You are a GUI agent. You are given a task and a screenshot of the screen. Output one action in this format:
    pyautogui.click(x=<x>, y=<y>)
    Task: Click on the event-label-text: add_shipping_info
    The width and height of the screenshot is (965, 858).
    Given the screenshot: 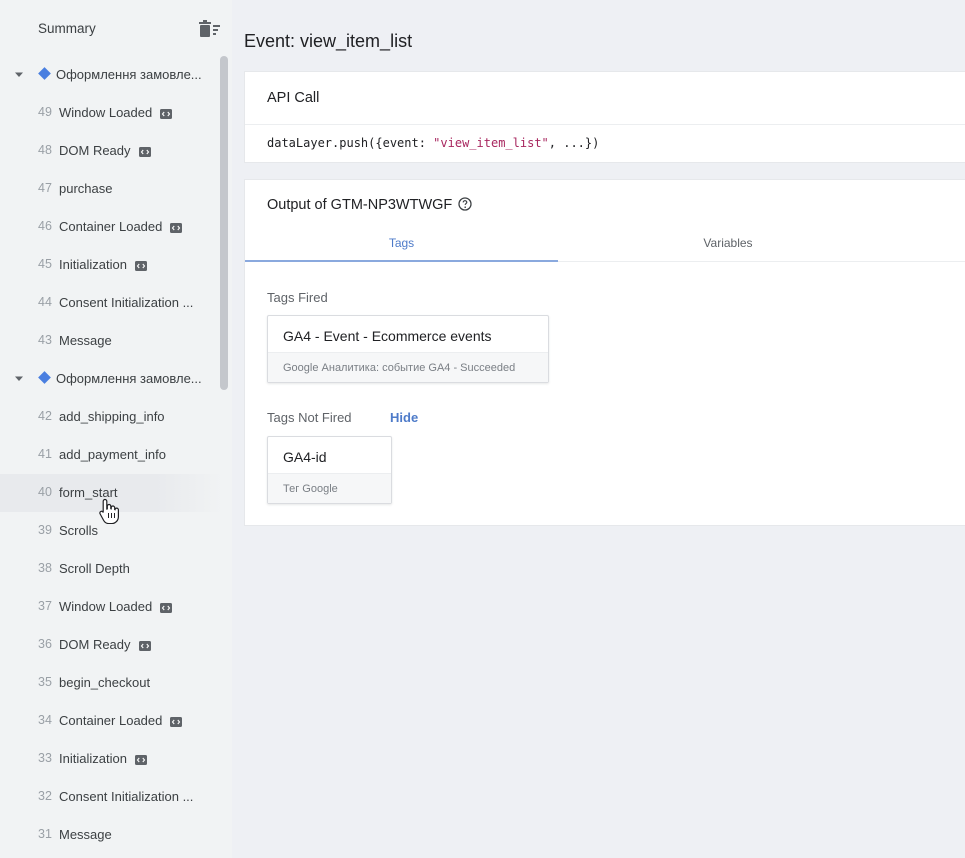 What is the action you would take?
    pyautogui.click(x=112, y=416)
    